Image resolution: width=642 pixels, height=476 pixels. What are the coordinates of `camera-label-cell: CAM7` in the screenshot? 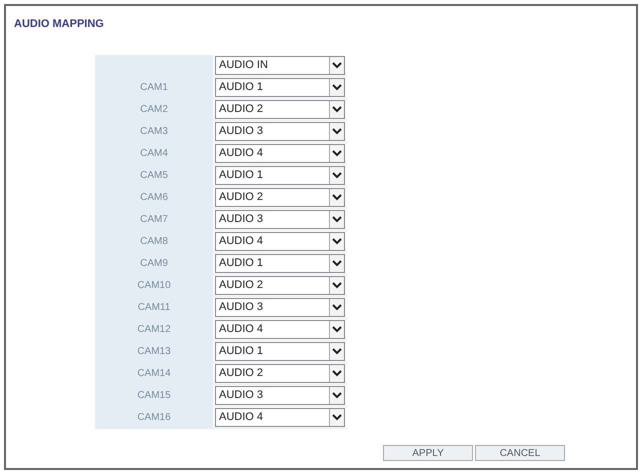 It's located at (154, 219).